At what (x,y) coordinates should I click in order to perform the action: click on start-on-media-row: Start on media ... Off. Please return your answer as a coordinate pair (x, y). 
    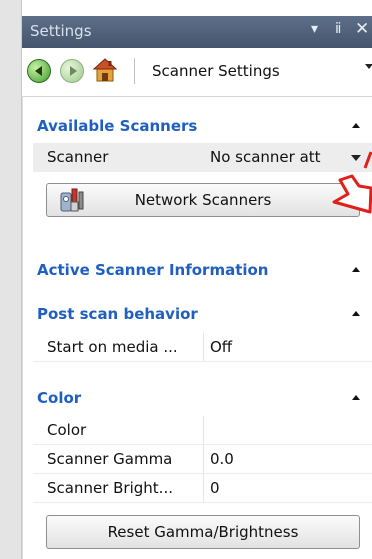
    Looking at the image, I should click on (202, 347).